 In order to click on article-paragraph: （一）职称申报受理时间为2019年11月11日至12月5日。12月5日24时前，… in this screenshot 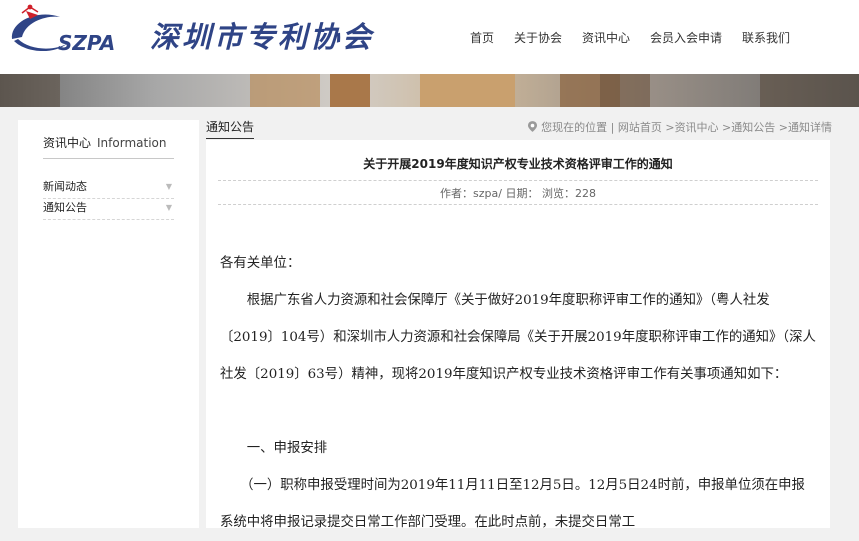, I will do `click(512, 504)`.